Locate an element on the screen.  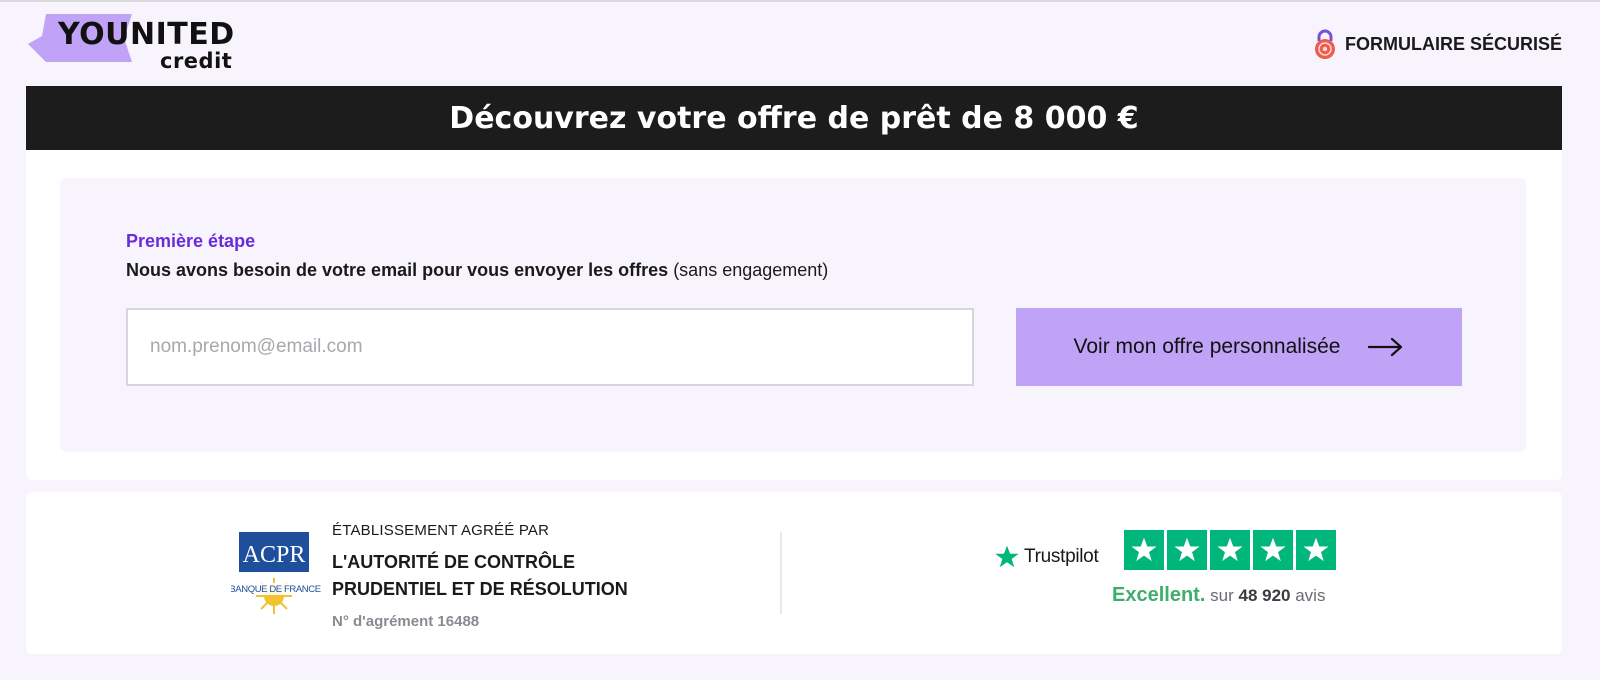
star-icon is located at coordinates (1007, 556).